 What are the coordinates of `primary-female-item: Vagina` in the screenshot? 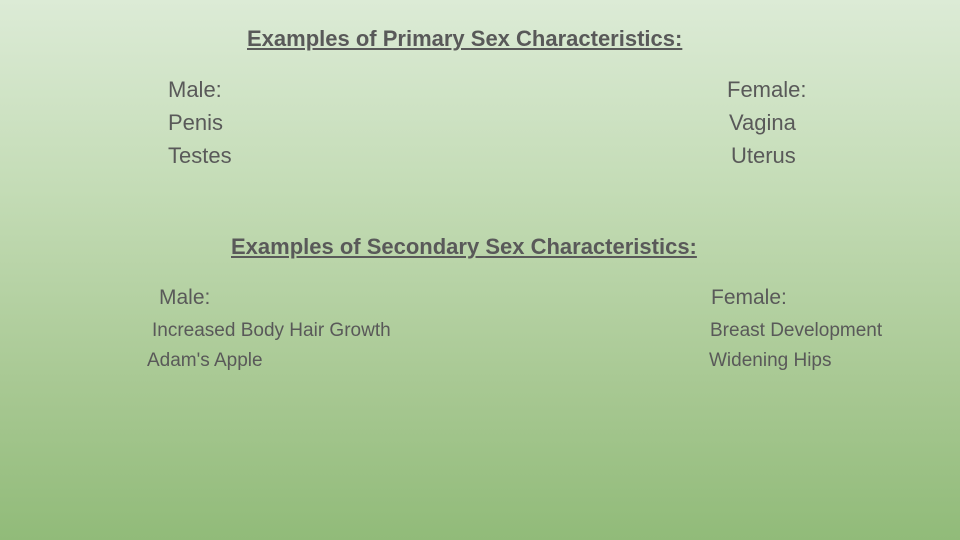 It's located at (762, 122).